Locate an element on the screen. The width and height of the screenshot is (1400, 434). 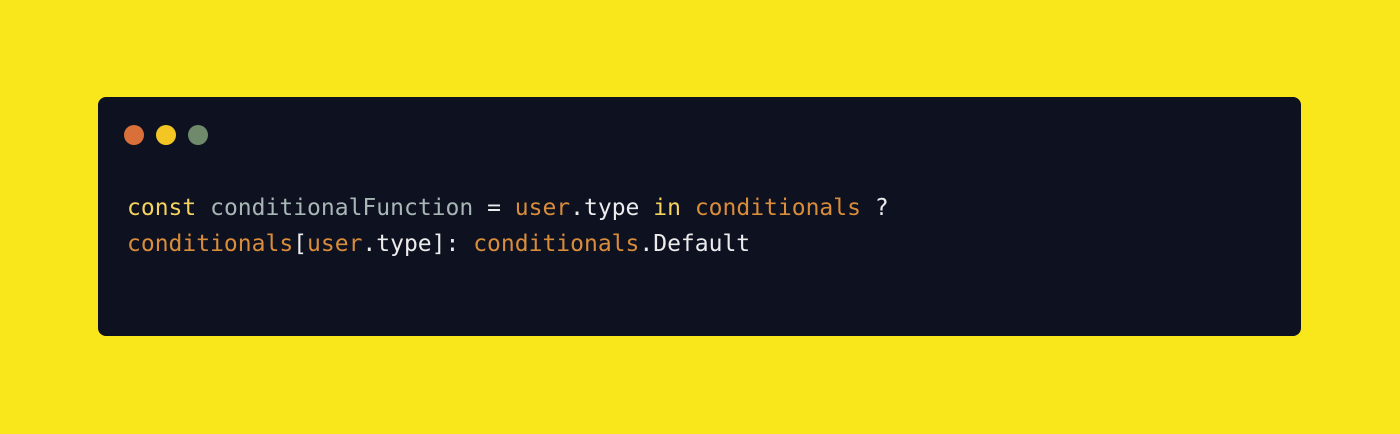
window-controls is located at coordinates (166, 135).